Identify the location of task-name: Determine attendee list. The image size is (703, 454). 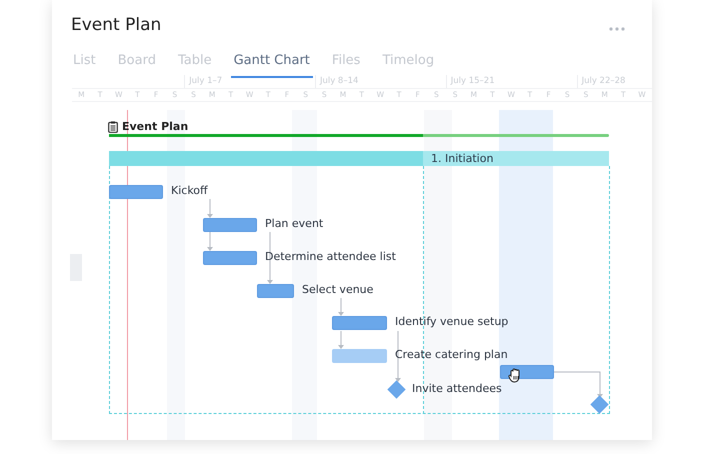
(330, 257).